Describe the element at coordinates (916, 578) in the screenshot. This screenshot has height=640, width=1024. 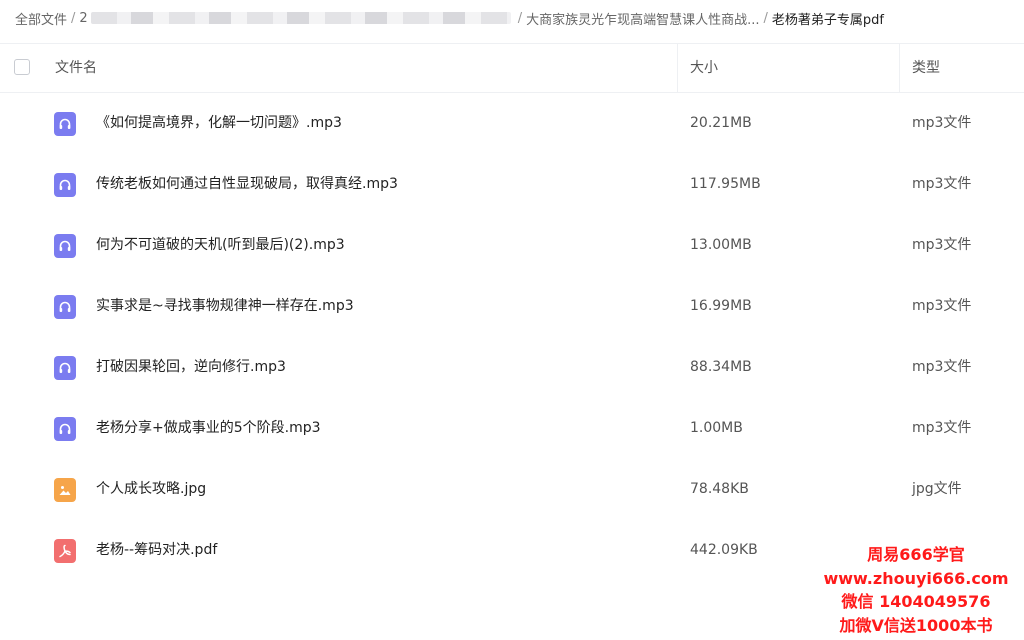
I see `watermark-line: www.zhouyi666.com` at that location.